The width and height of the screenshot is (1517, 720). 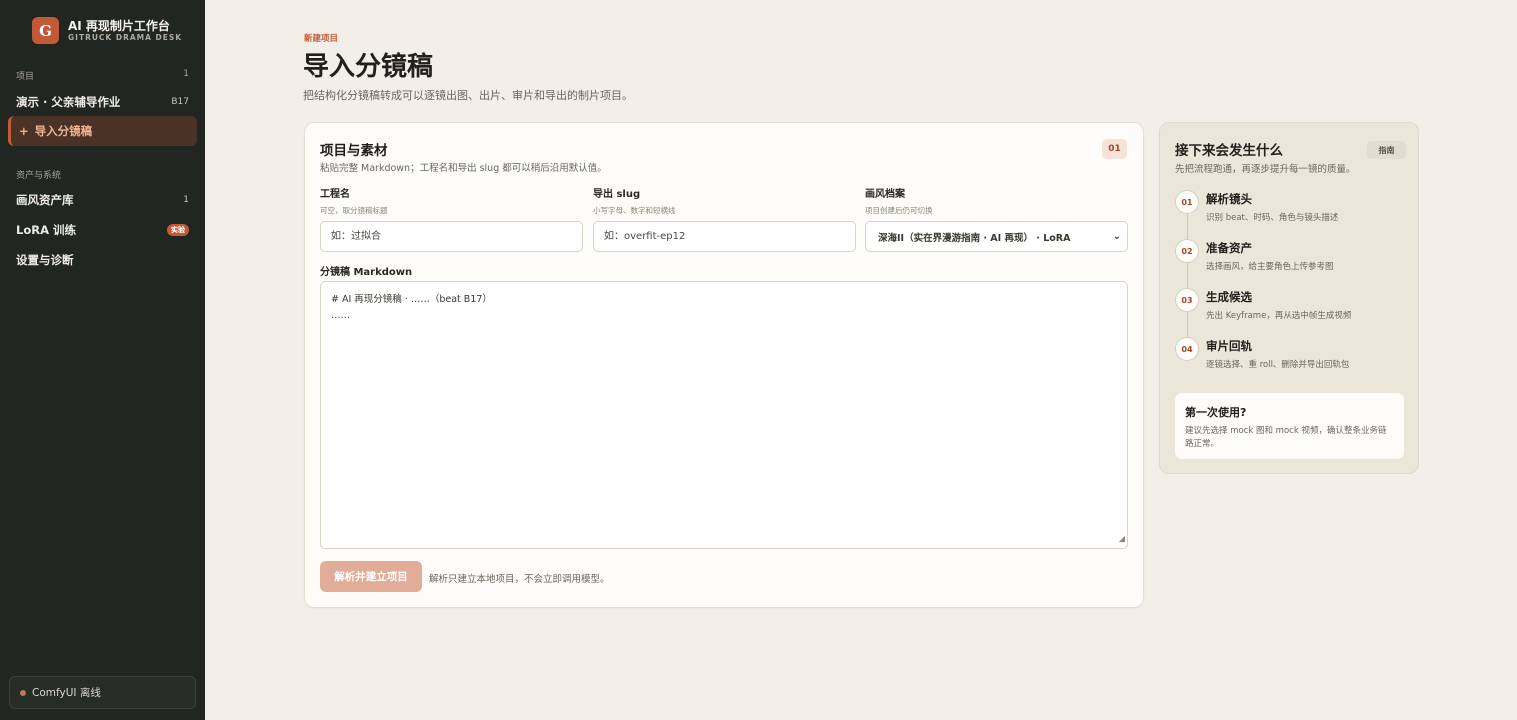 I want to click on brand-title: AI 再现制片工作台, so click(x=119, y=25).